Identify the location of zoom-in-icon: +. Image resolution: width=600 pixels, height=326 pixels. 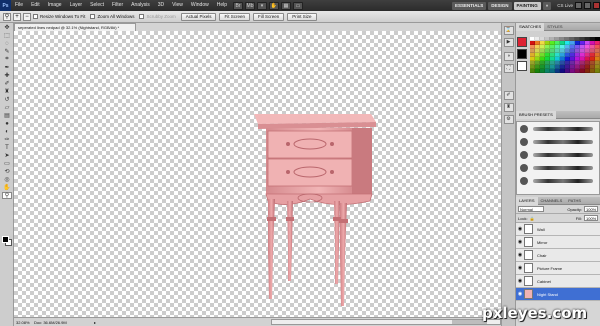
(17, 16).